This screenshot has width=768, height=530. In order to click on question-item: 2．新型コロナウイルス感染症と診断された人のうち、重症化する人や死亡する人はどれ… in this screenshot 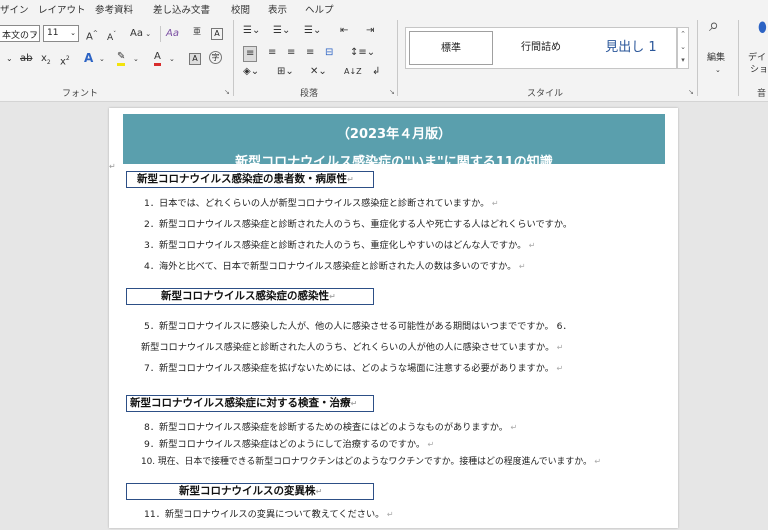, I will do `click(358, 223)`.